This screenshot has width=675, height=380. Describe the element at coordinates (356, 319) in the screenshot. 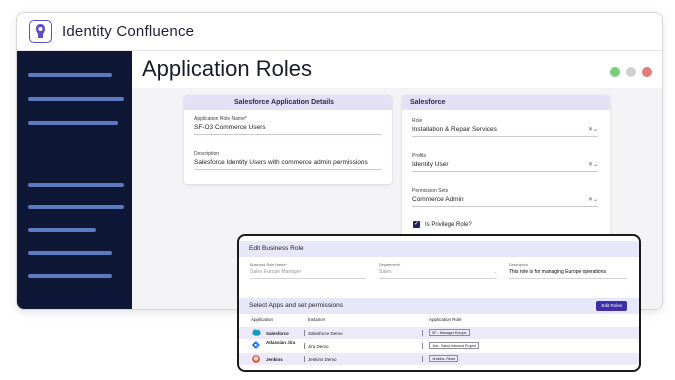

I see `table-header: Application Instance Application Role` at that location.